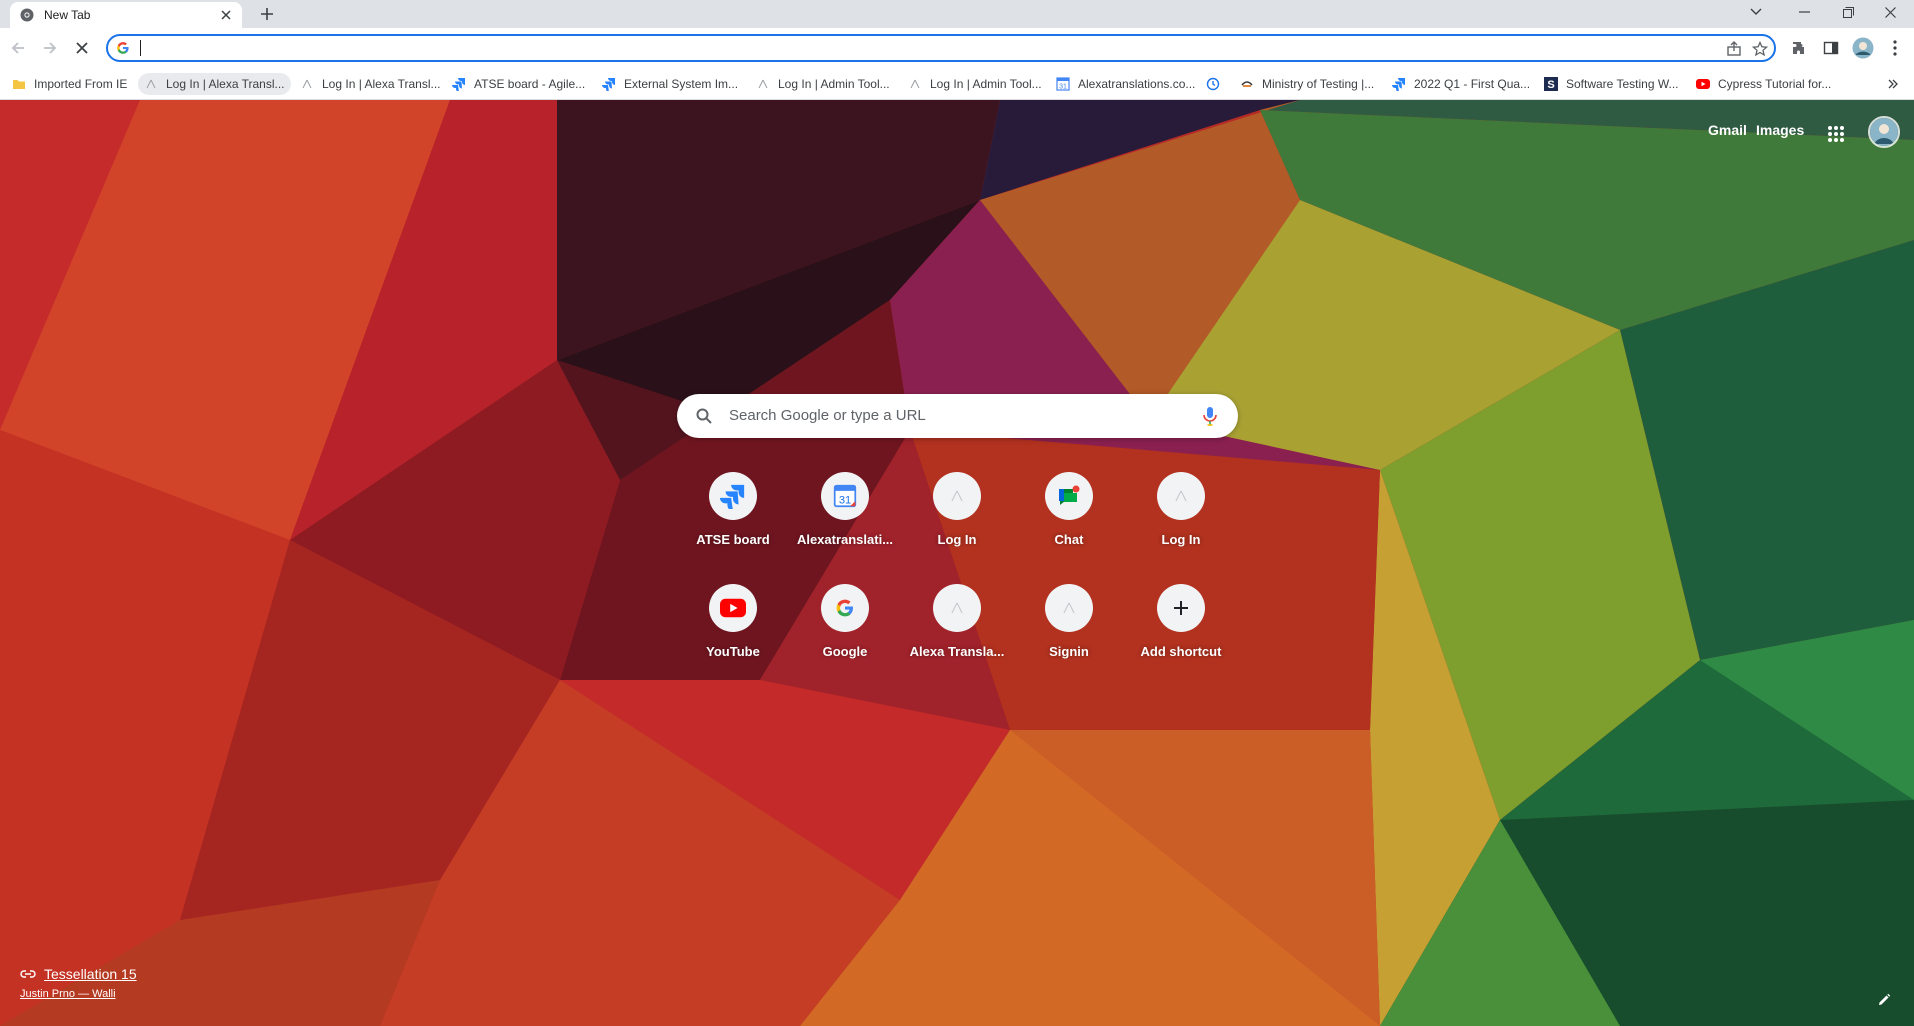 This screenshot has width=1914, height=1026. What do you see at coordinates (1804, 12) in the screenshot?
I see `minimize-button` at bounding box center [1804, 12].